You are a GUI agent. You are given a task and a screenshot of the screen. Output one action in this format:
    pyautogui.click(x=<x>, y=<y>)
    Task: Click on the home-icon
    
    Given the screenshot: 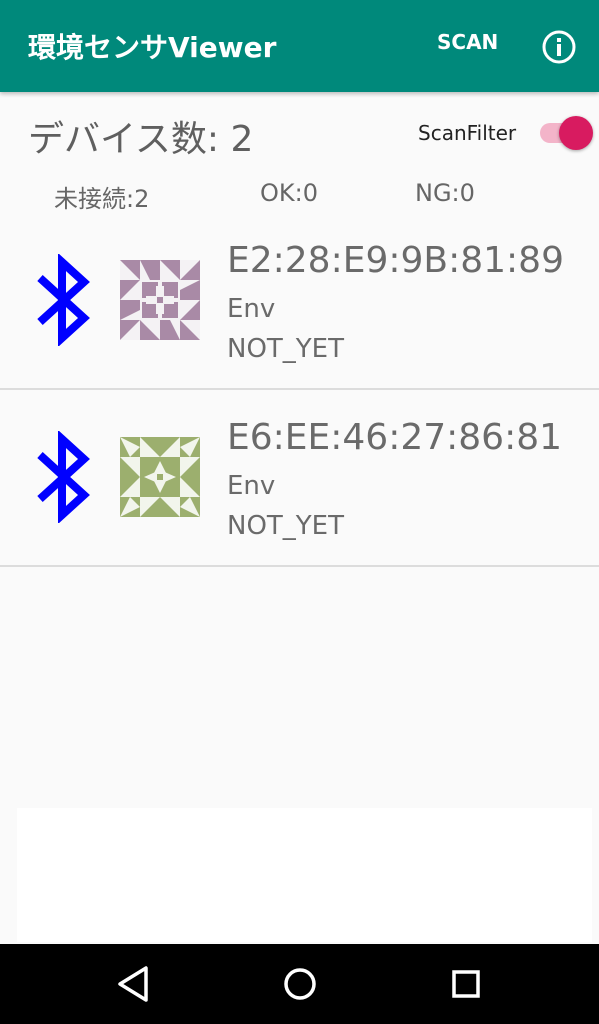 What is the action you would take?
    pyautogui.click(x=300, y=984)
    